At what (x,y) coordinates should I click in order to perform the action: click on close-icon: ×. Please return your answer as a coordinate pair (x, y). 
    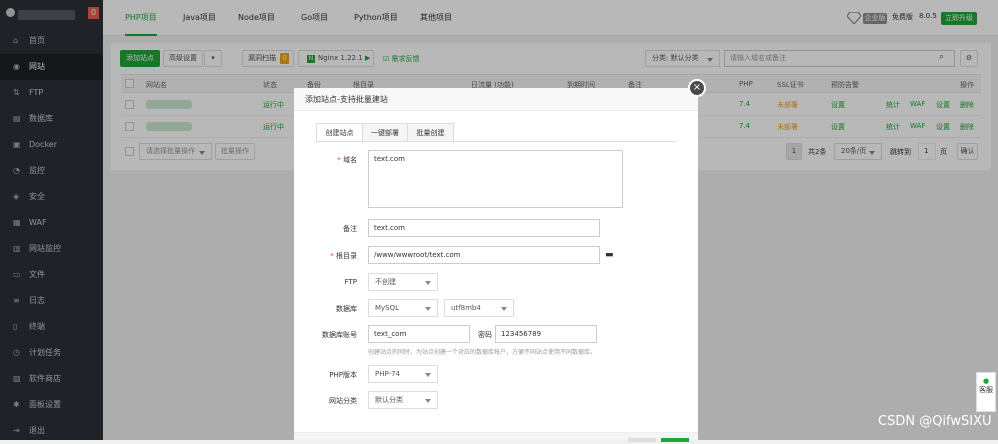
    Looking at the image, I should click on (697, 88).